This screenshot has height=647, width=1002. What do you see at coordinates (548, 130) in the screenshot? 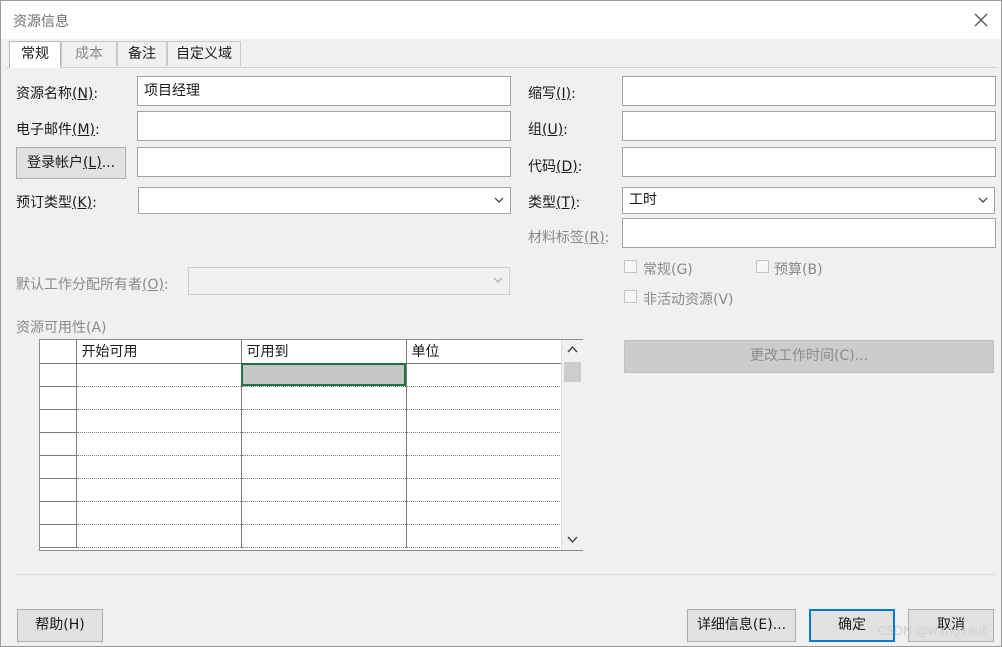
I see `group-label: 组(U):` at bounding box center [548, 130].